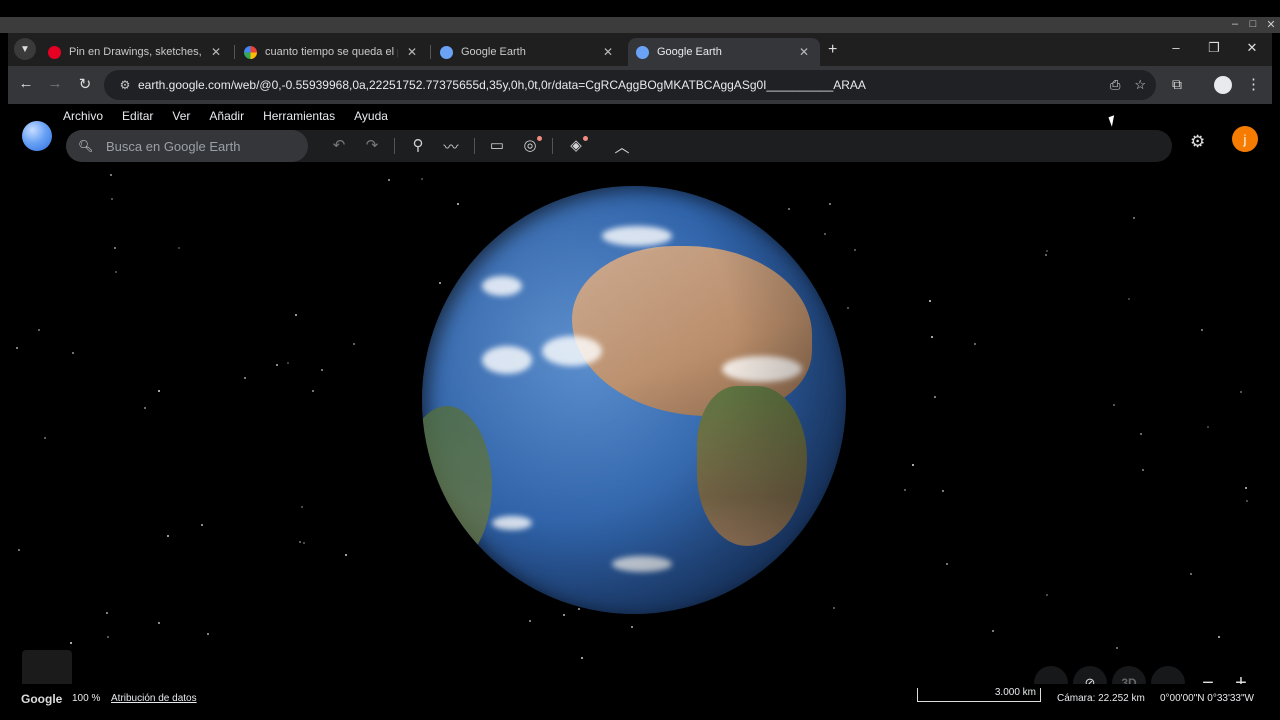  What do you see at coordinates (497, 145) in the screenshot?
I see `ruler-icon: ▭` at bounding box center [497, 145].